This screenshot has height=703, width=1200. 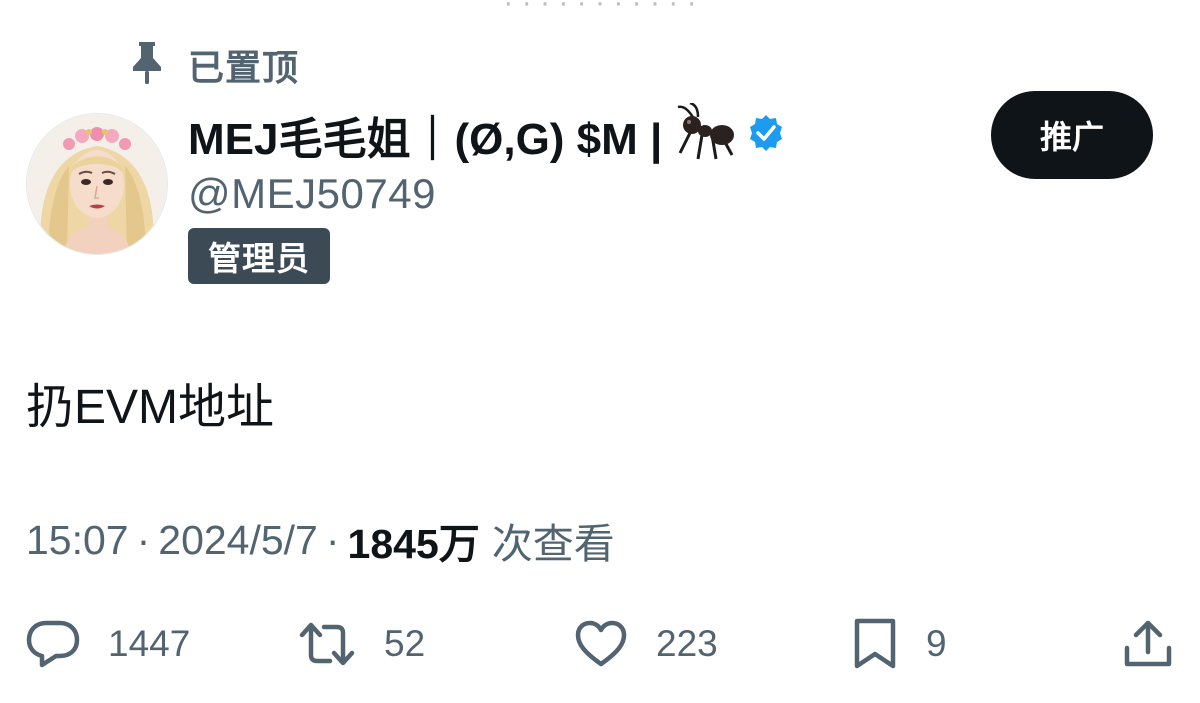 I want to click on truncated-top-text: · · · · · · · · · · ·, so click(x=600, y=9).